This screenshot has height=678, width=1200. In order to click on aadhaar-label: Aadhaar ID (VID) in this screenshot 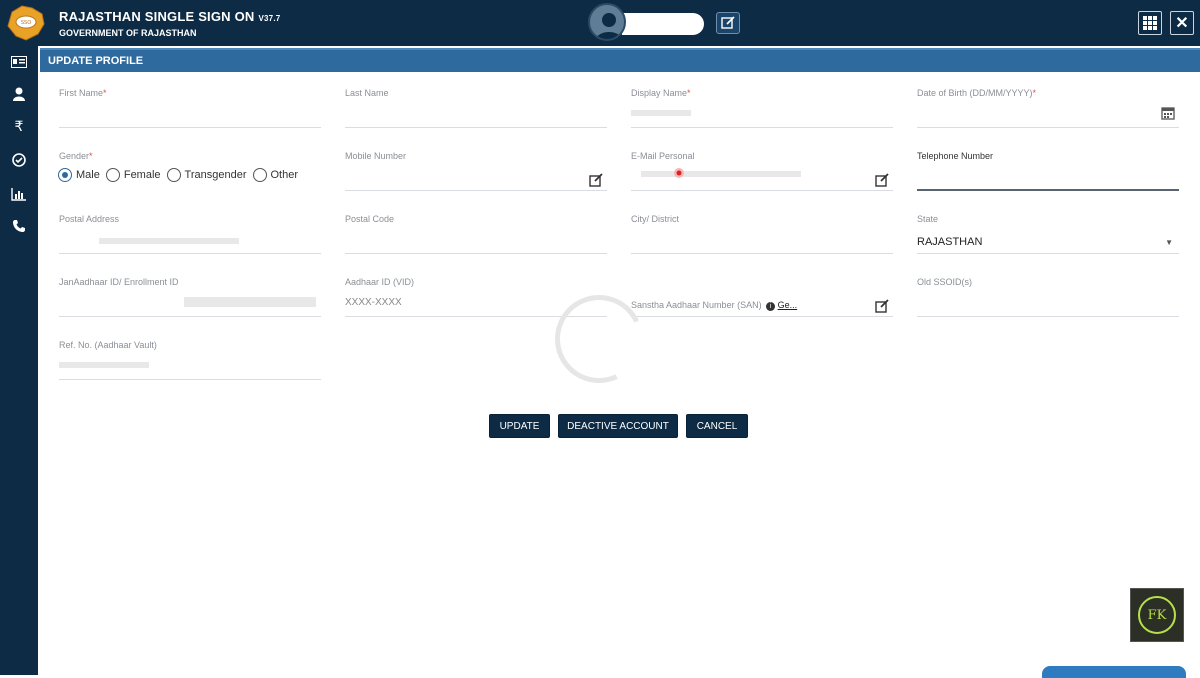, I will do `click(380, 282)`.